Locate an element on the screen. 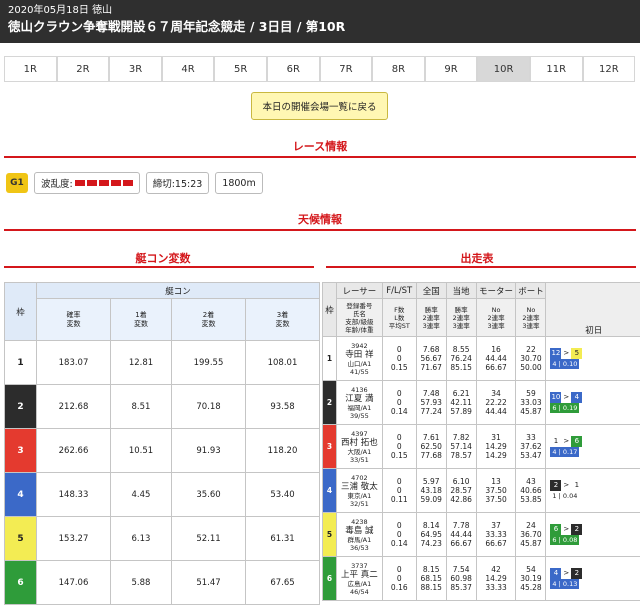 Image resolution: width=640 pixels, height=612 pixels. tab-2R: 2R is located at coordinates (83, 69).